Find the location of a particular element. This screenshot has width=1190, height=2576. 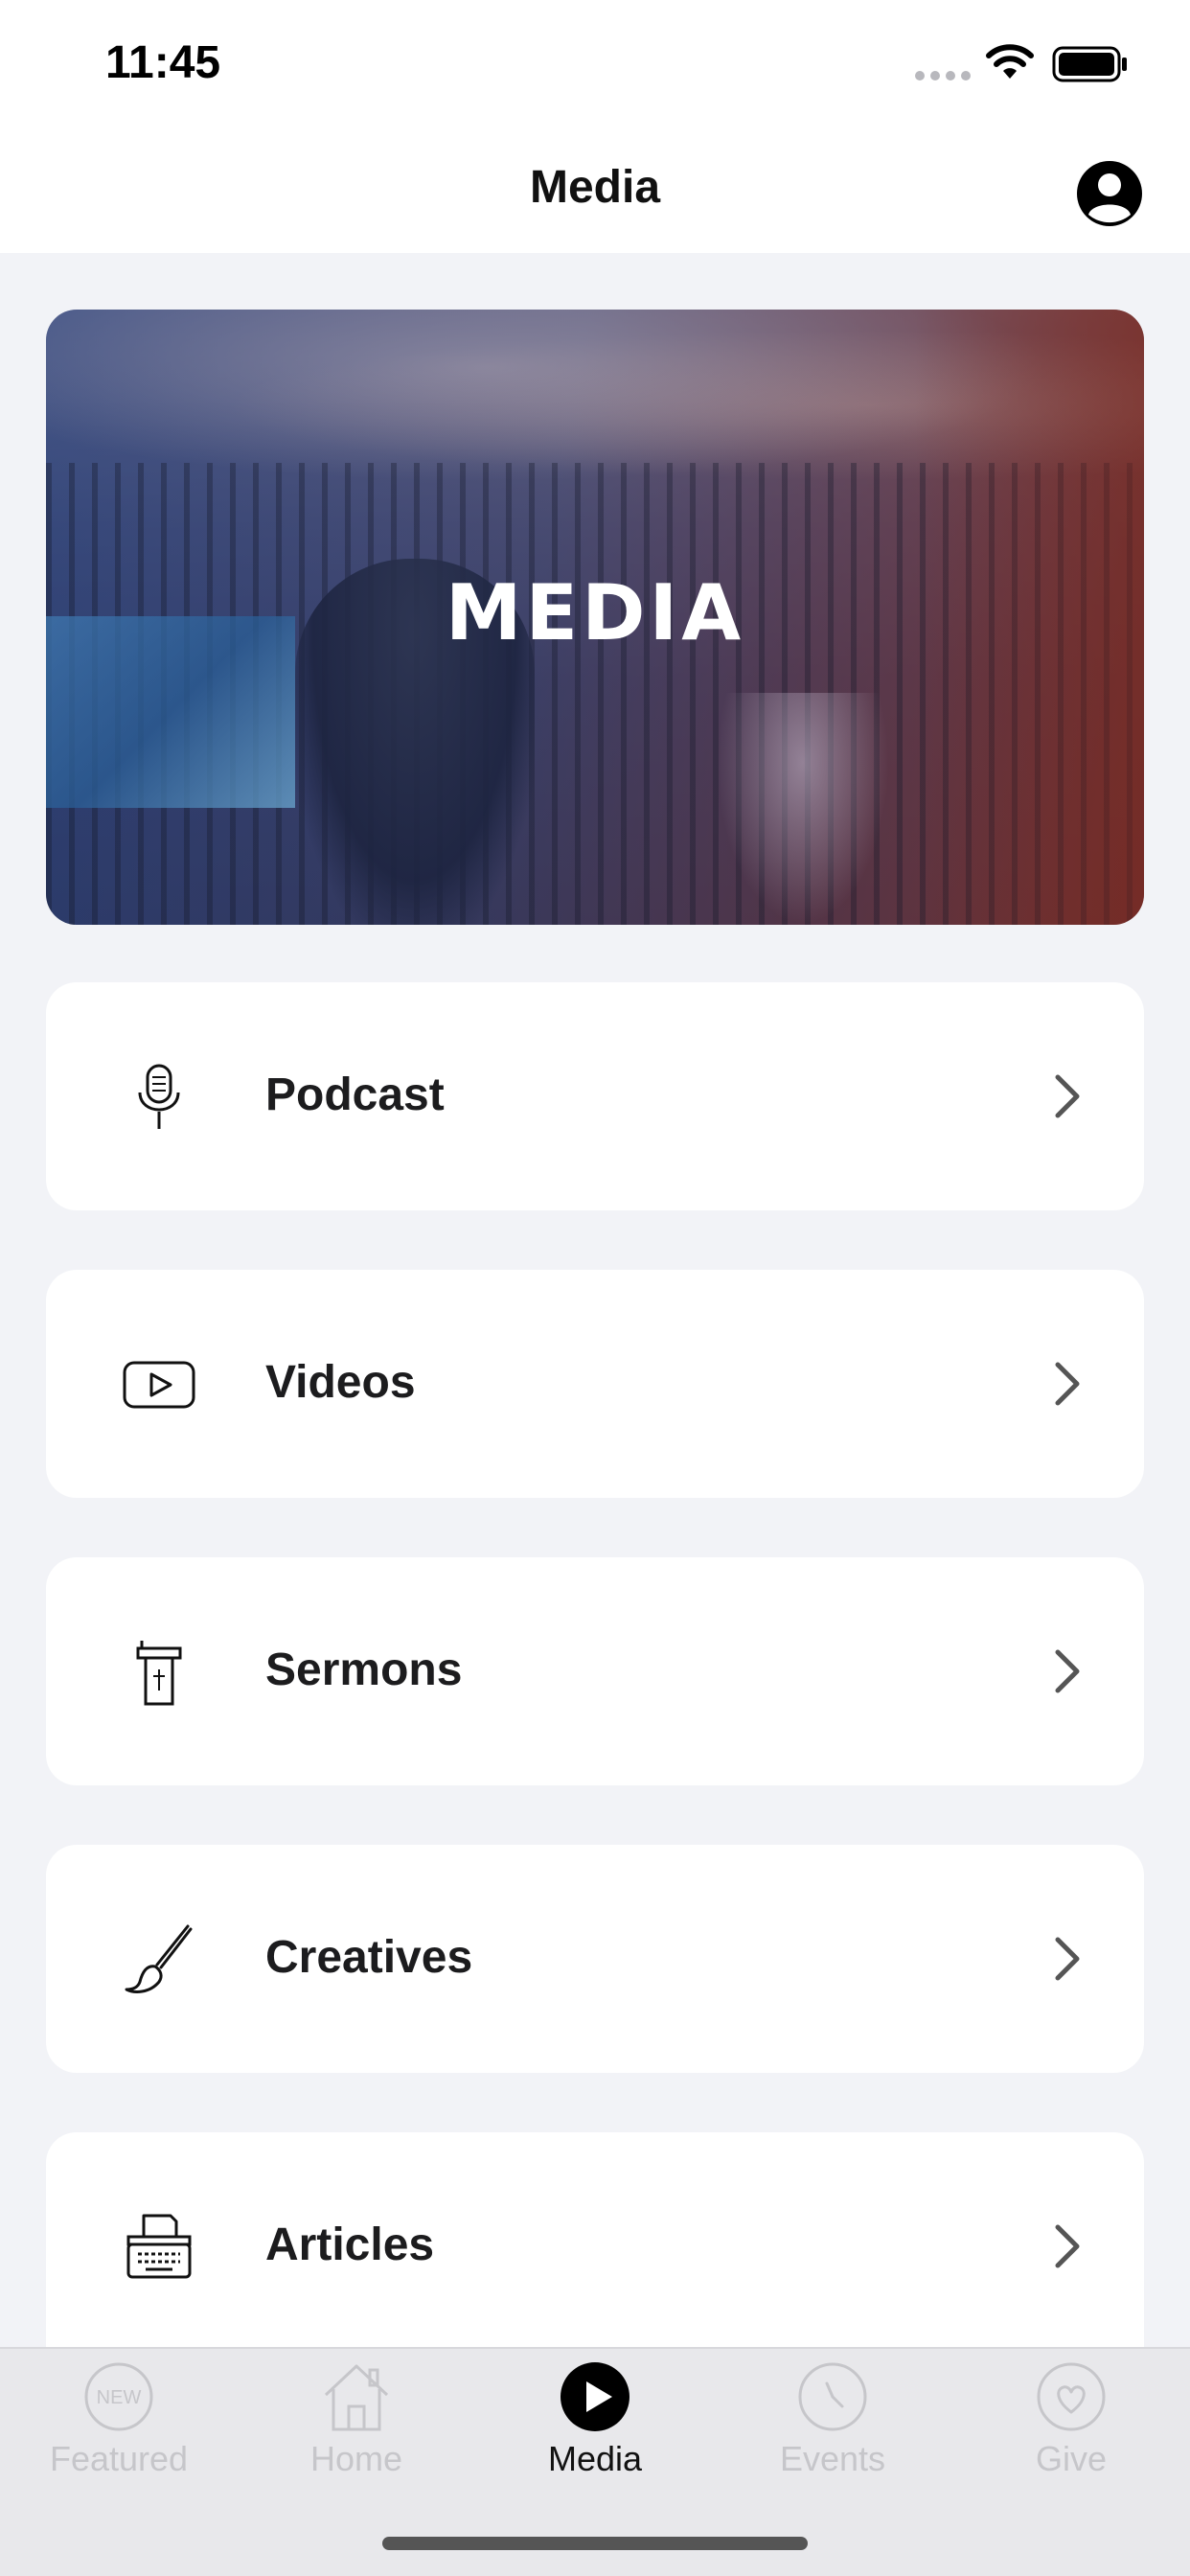

tab-label-events: Events is located at coordinates (833, 2458).